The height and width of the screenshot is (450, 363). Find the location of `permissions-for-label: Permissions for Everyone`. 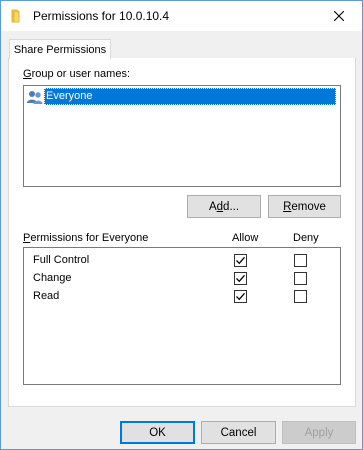

permissions-for-label: Permissions for Everyone is located at coordinates (86, 238).